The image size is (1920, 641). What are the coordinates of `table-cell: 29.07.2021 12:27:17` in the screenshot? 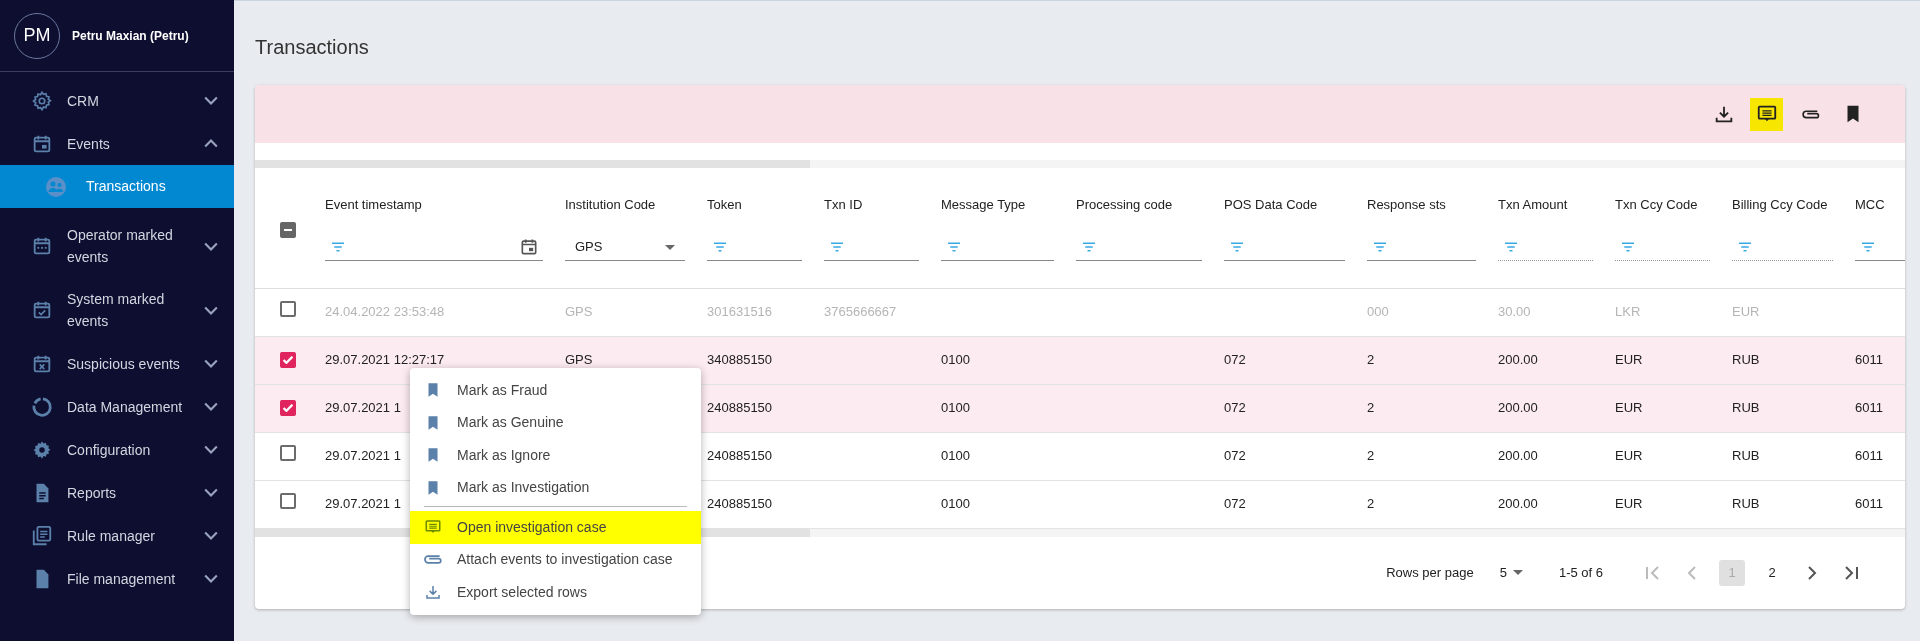 It's located at (385, 360).